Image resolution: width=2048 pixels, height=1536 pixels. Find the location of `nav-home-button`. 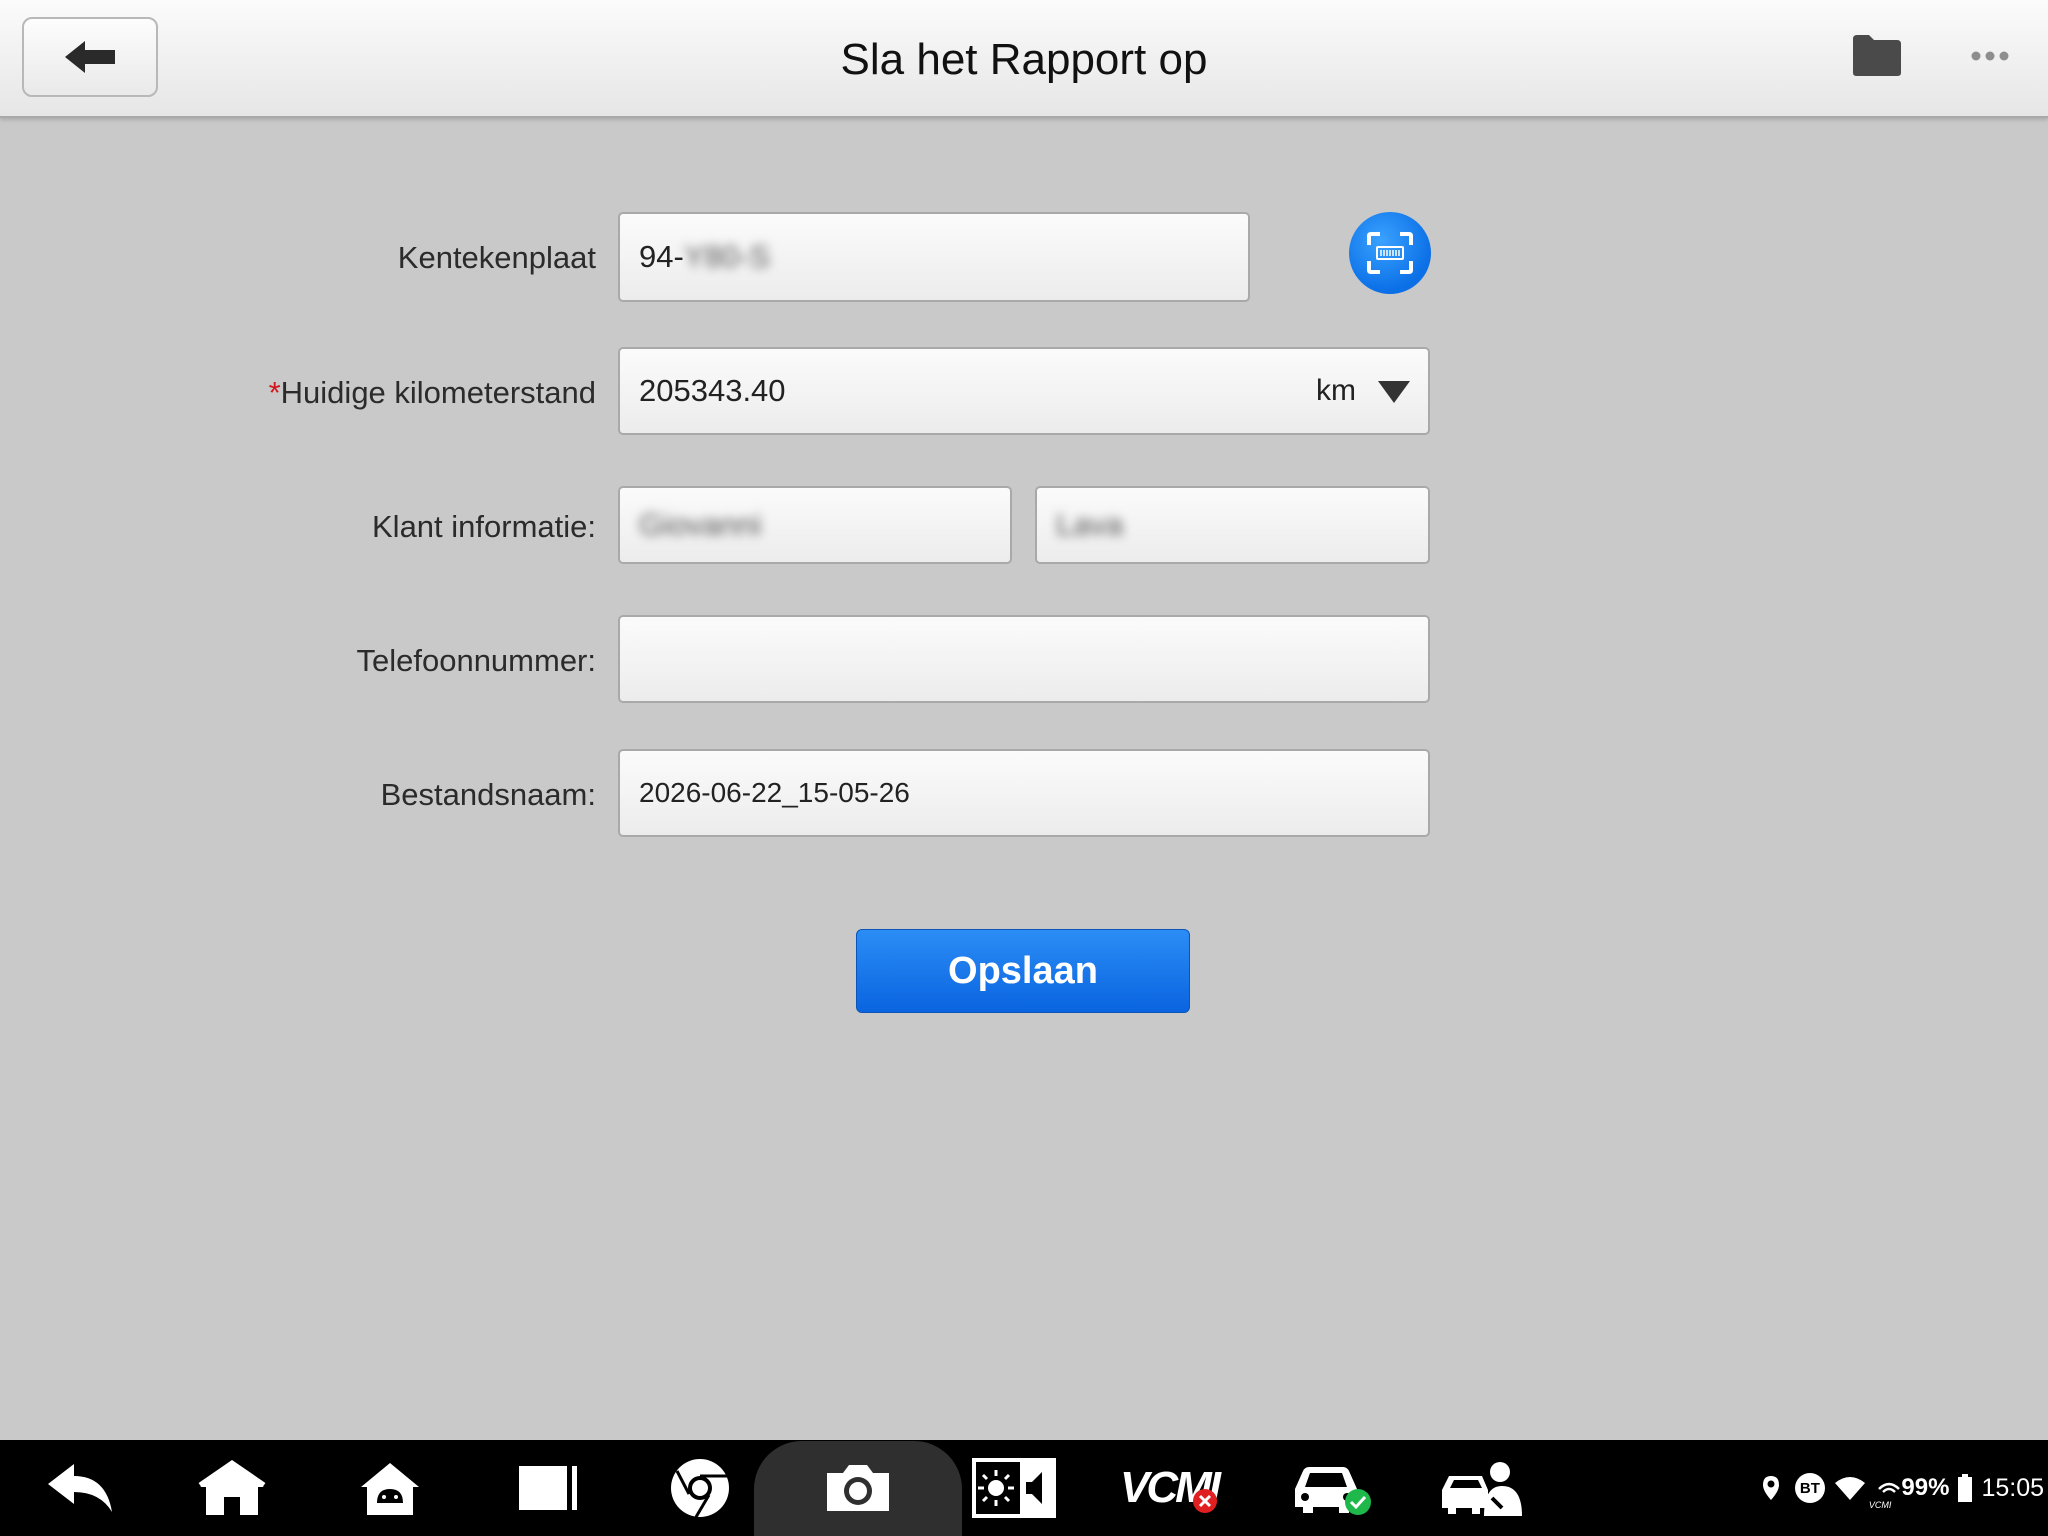

nav-home-button is located at coordinates (232, 1488).